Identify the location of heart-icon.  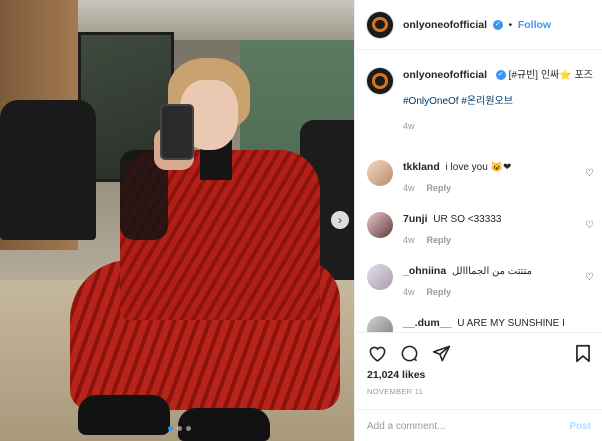
(377, 353).